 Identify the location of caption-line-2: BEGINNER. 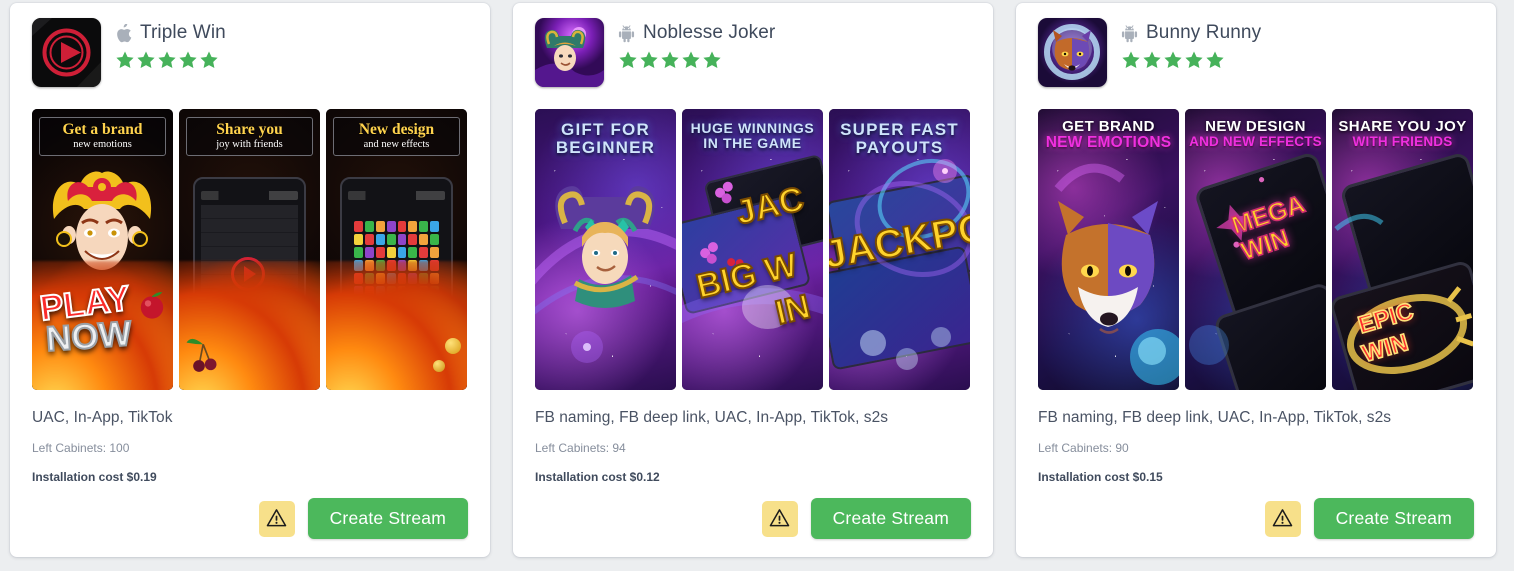
(605, 147).